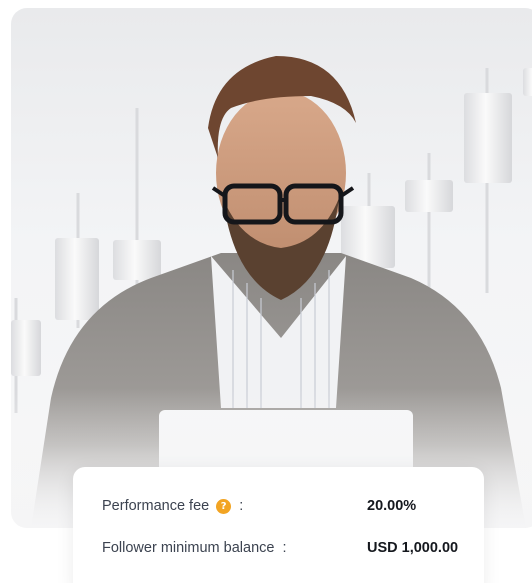  What do you see at coordinates (413, 548) in the screenshot?
I see `follower-minimum-balance-value: USD 1,000.00` at bounding box center [413, 548].